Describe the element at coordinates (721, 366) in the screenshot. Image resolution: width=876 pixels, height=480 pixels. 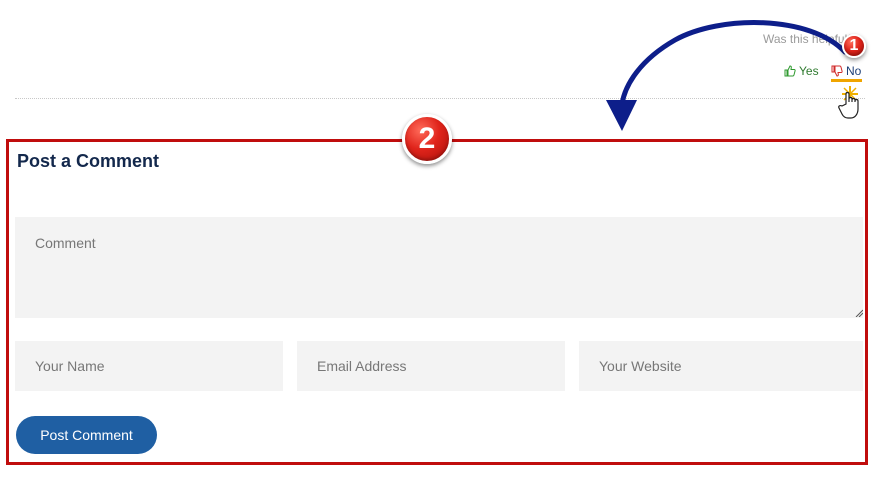
I see `website-input` at that location.